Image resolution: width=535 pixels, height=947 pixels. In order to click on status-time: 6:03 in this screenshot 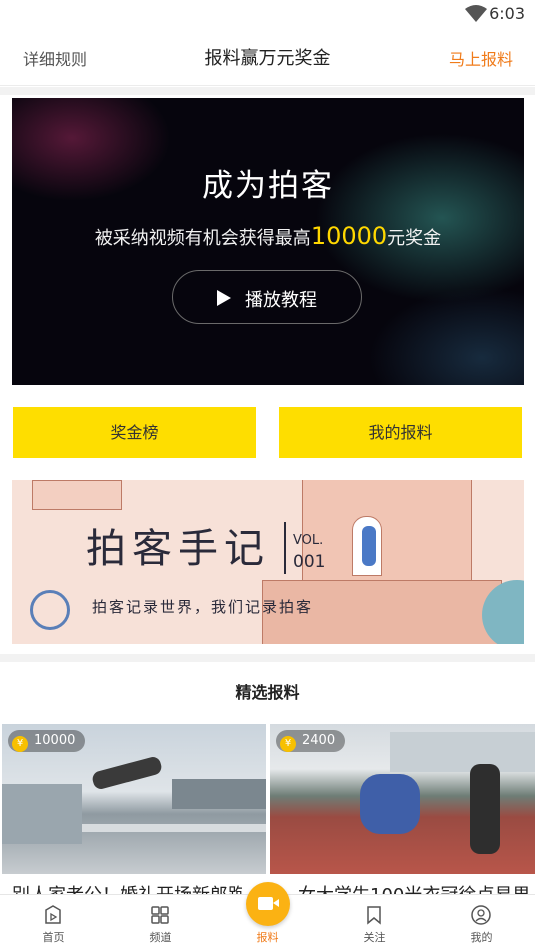, I will do `click(507, 13)`.